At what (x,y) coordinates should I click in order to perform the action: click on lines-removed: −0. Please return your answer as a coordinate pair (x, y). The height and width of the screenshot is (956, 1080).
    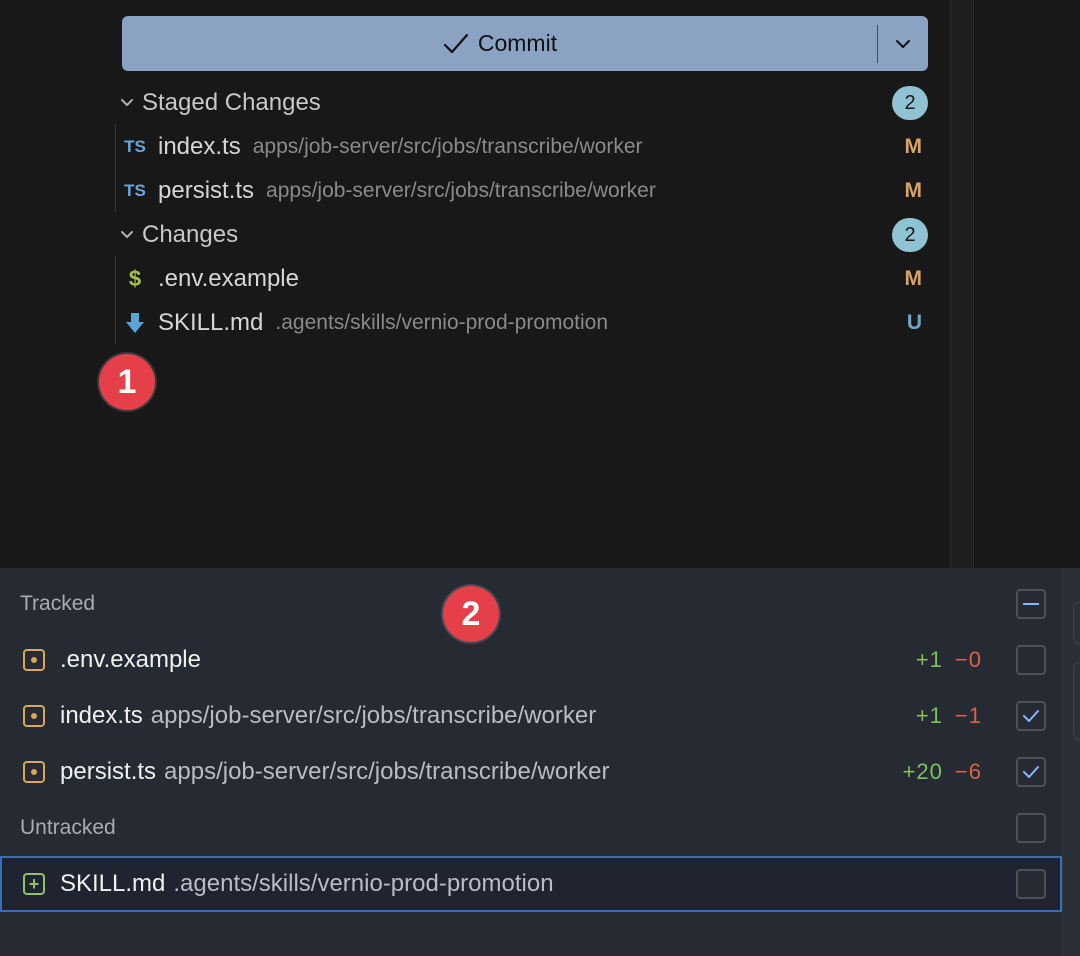
    Looking at the image, I should click on (968, 659).